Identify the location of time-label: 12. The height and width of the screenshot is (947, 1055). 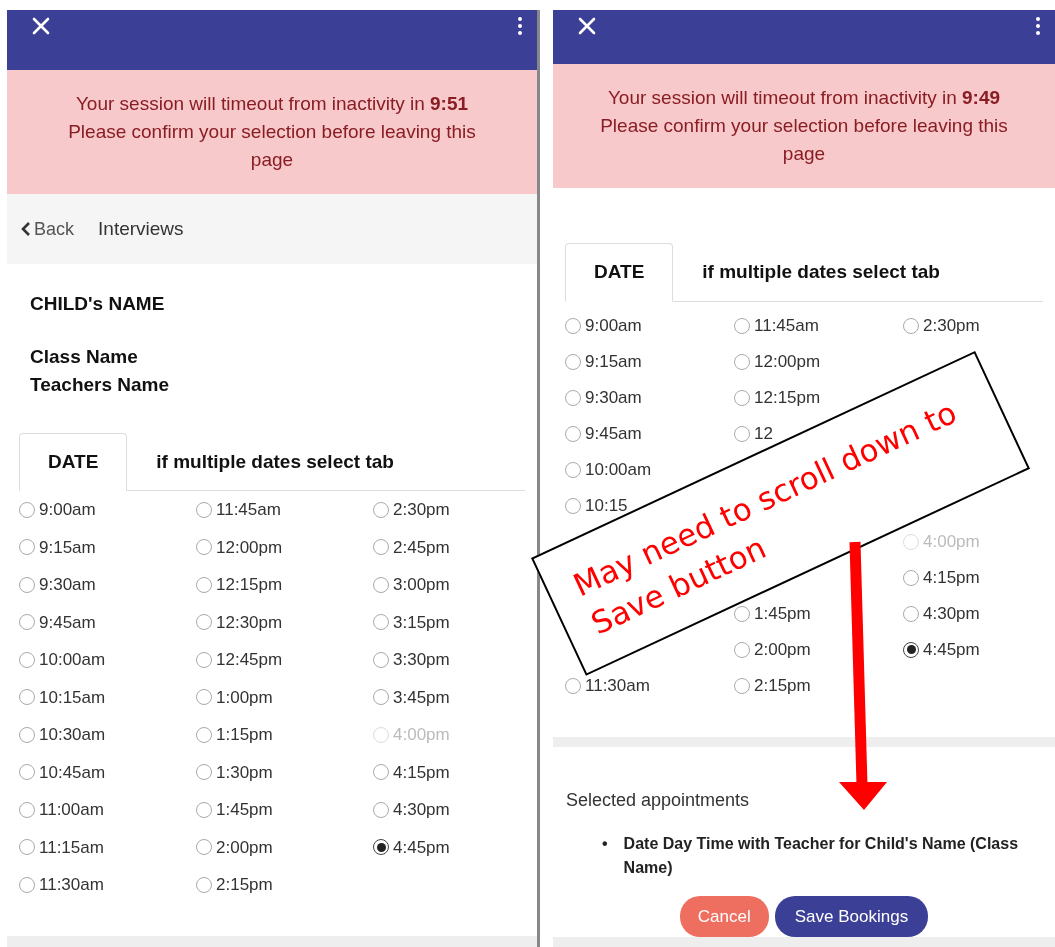
(763, 433).